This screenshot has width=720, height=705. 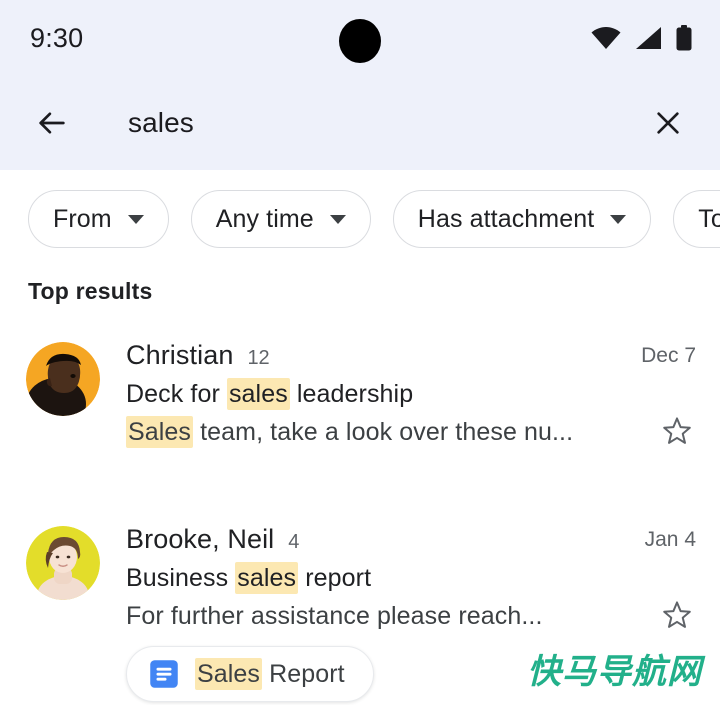 What do you see at coordinates (200, 539) in the screenshot?
I see `sender-name: Brooke, Neil` at bounding box center [200, 539].